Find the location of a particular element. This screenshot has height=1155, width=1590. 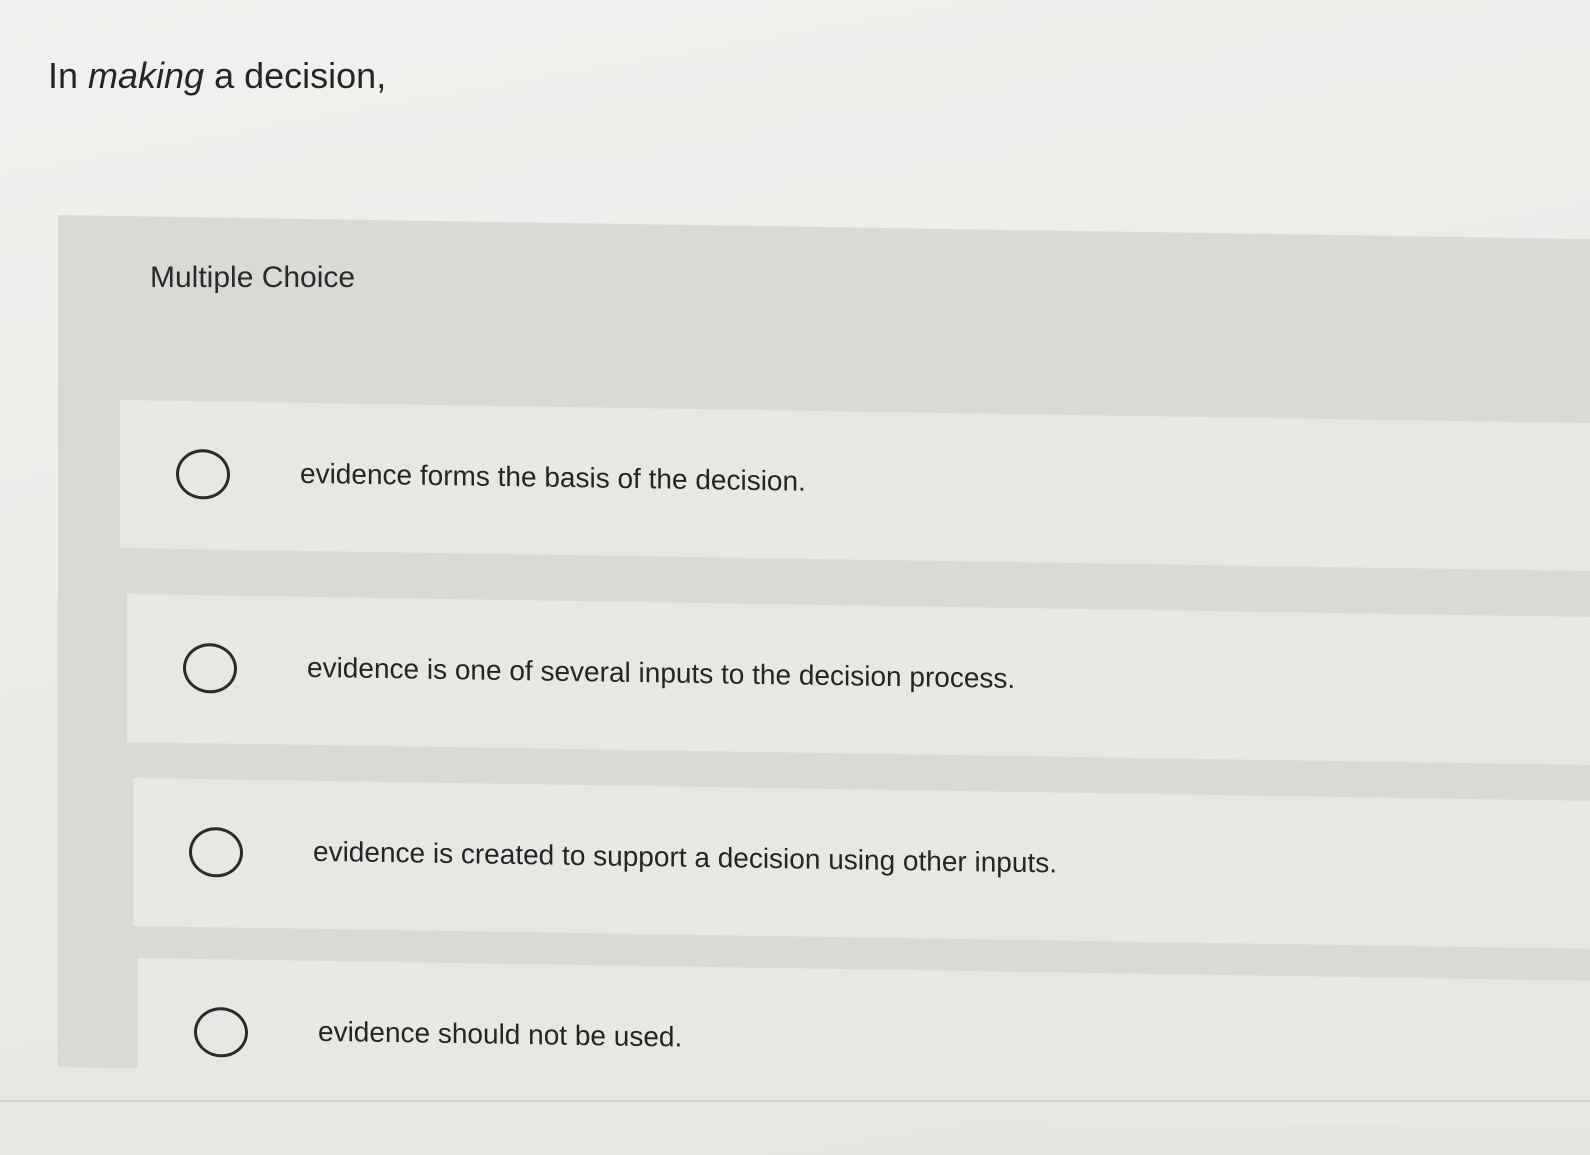

divider is located at coordinates (795, 1101).